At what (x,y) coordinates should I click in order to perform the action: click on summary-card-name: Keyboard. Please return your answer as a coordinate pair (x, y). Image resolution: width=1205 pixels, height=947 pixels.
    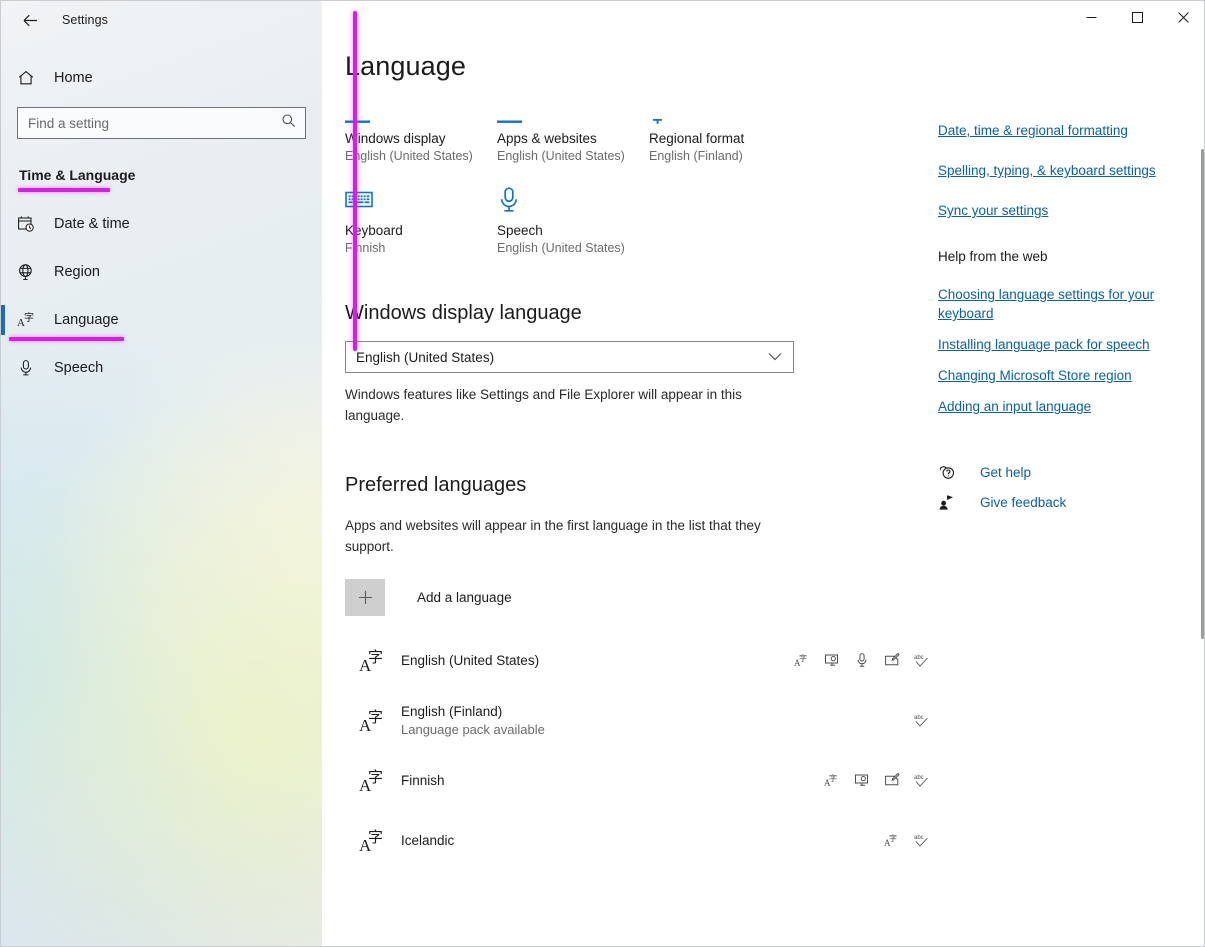
    Looking at the image, I should click on (374, 230).